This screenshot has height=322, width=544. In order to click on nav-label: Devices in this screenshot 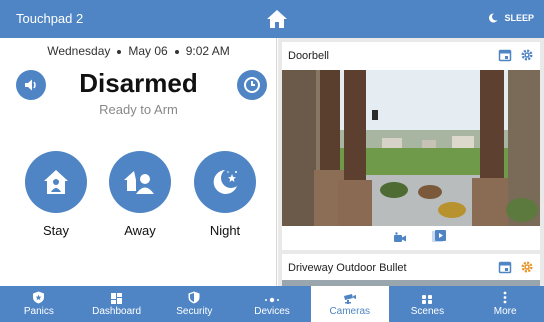, I will do `click(272, 311)`.